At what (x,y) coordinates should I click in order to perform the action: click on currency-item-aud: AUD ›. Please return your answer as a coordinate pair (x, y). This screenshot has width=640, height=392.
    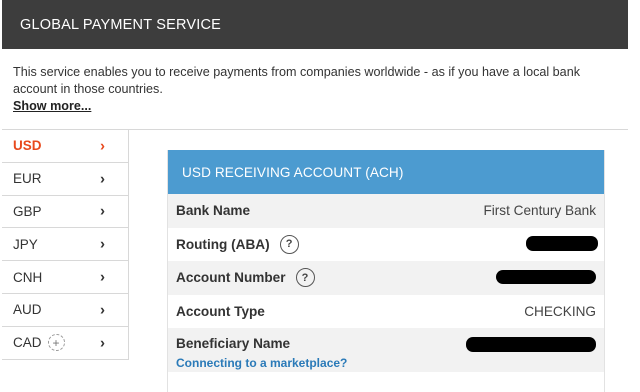
    Looking at the image, I should click on (65, 310).